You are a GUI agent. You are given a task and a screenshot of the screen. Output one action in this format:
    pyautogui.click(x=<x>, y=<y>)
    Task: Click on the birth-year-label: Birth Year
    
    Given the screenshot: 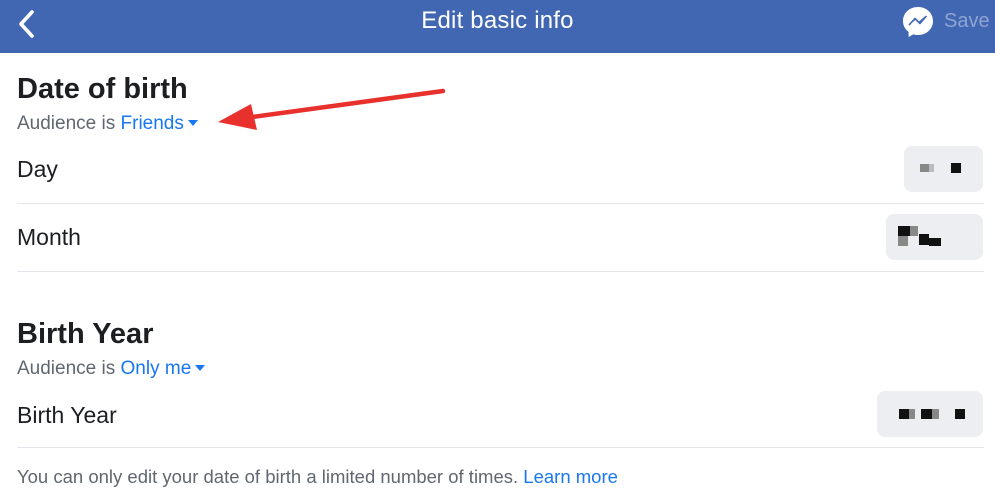 What is the action you would take?
    pyautogui.click(x=67, y=415)
    